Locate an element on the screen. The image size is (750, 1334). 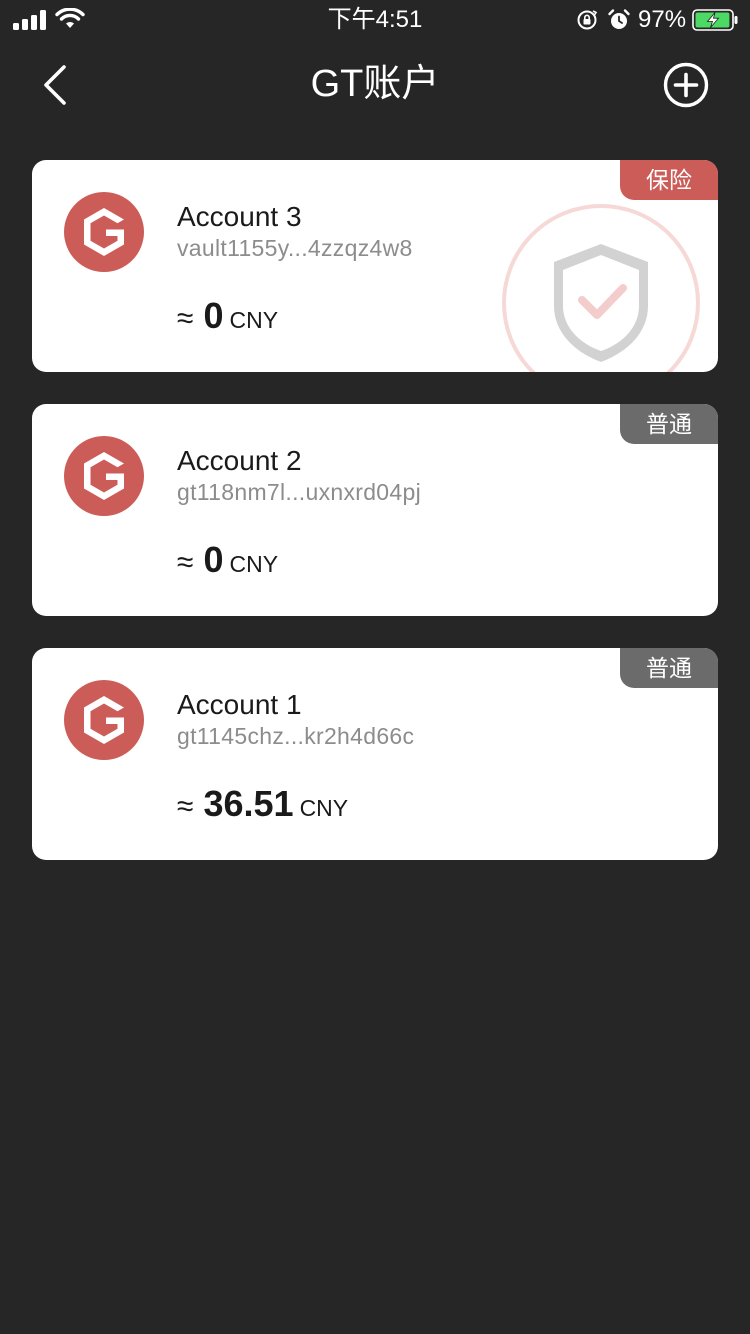
alarm-icon is located at coordinates (619, 19).